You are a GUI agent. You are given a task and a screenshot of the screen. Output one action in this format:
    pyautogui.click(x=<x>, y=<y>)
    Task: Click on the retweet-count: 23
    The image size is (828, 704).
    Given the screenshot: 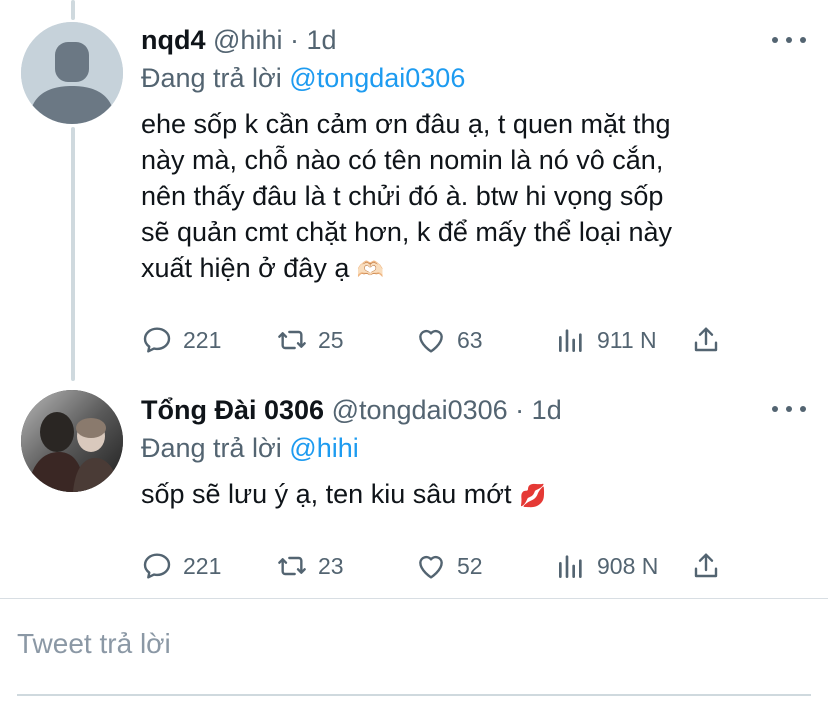 What is the action you would take?
    pyautogui.click(x=331, y=565)
    